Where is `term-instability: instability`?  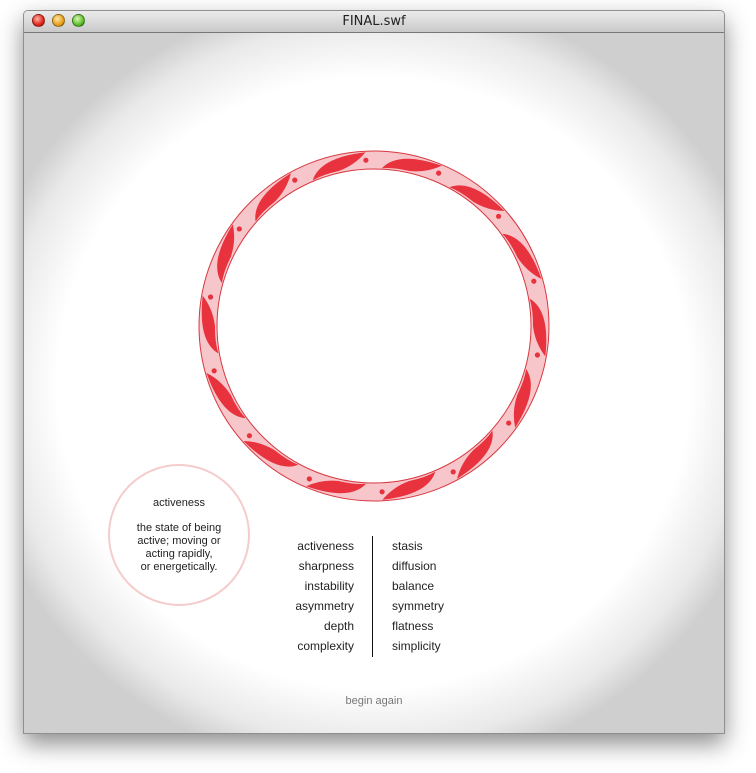 term-instability: instability is located at coordinates (304, 586).